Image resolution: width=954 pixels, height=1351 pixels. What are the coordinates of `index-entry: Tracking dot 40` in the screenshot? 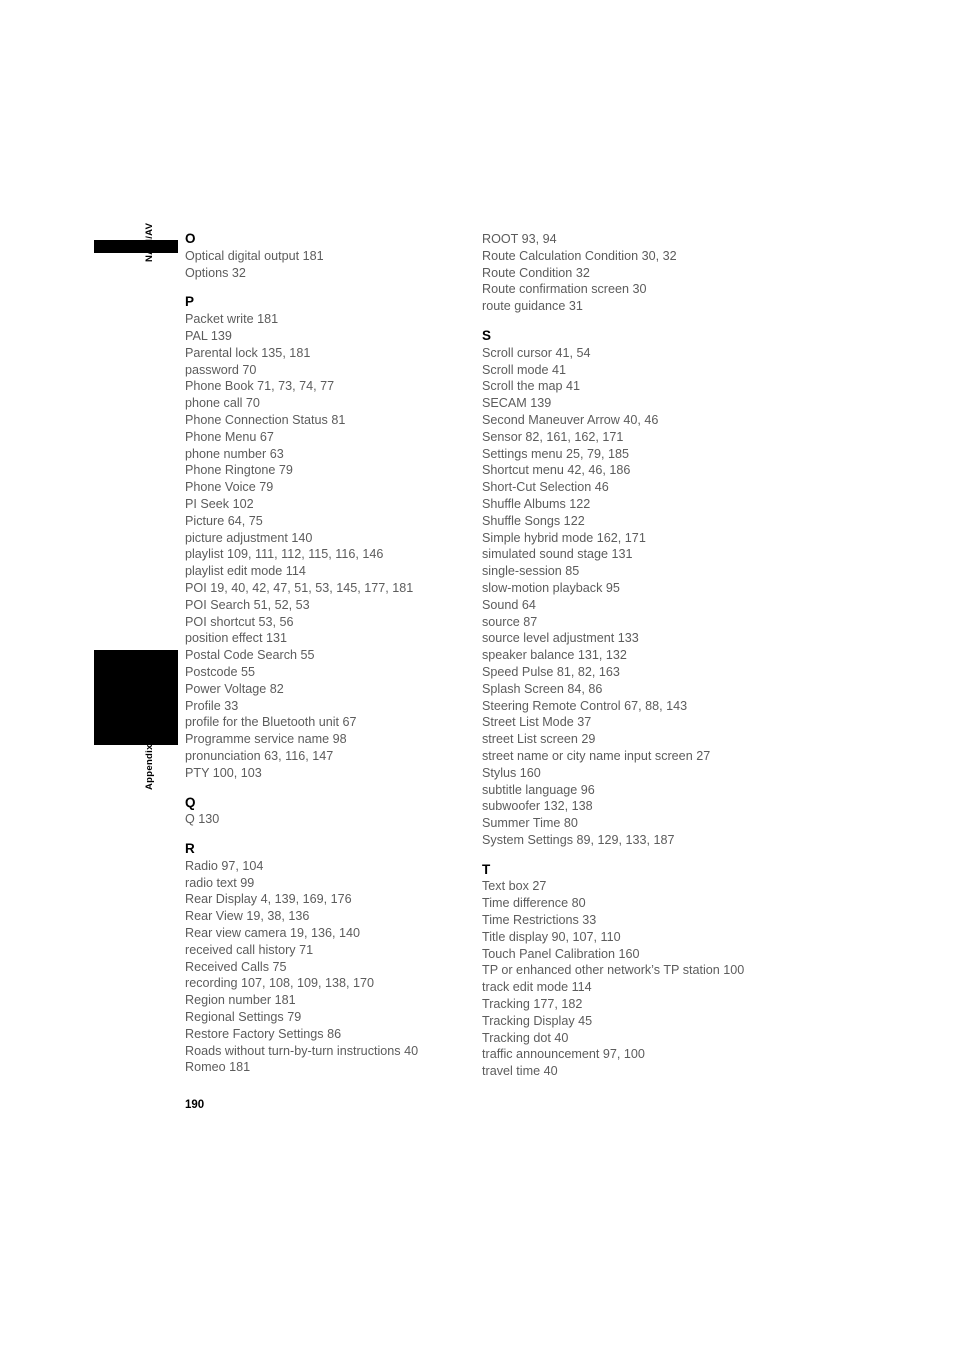 It's located at (525, 1037).